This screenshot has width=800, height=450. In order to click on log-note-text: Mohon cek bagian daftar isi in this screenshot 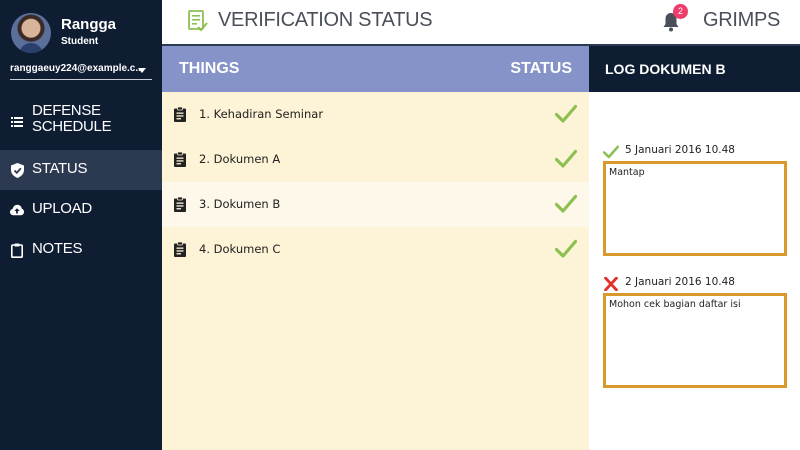, I will do `click(675, 304)`.